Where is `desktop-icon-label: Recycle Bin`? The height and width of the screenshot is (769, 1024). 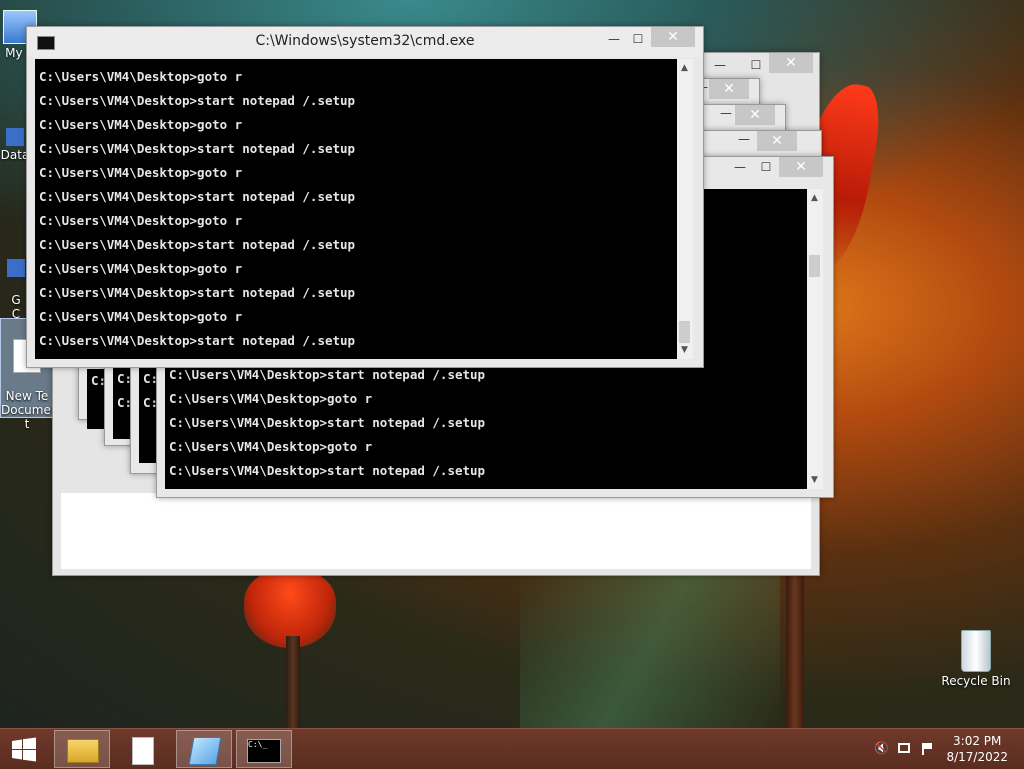
desktop-icon-label: Recycle Bin is located at coordinates (976, 681).